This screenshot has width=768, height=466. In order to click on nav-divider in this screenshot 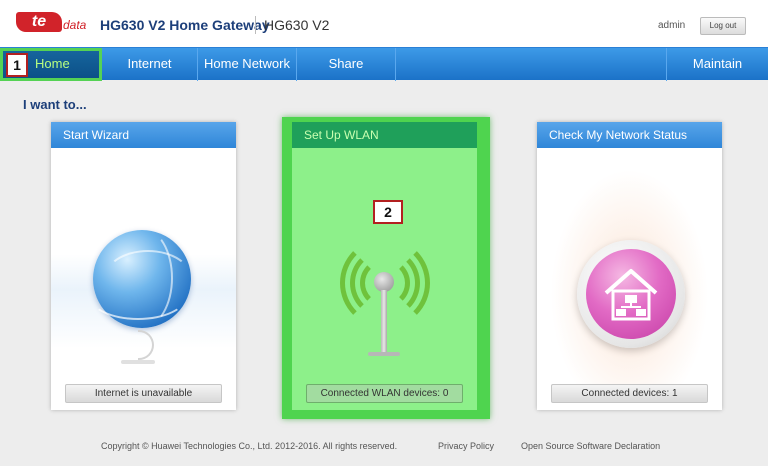, I will do `click(395, 64)`.